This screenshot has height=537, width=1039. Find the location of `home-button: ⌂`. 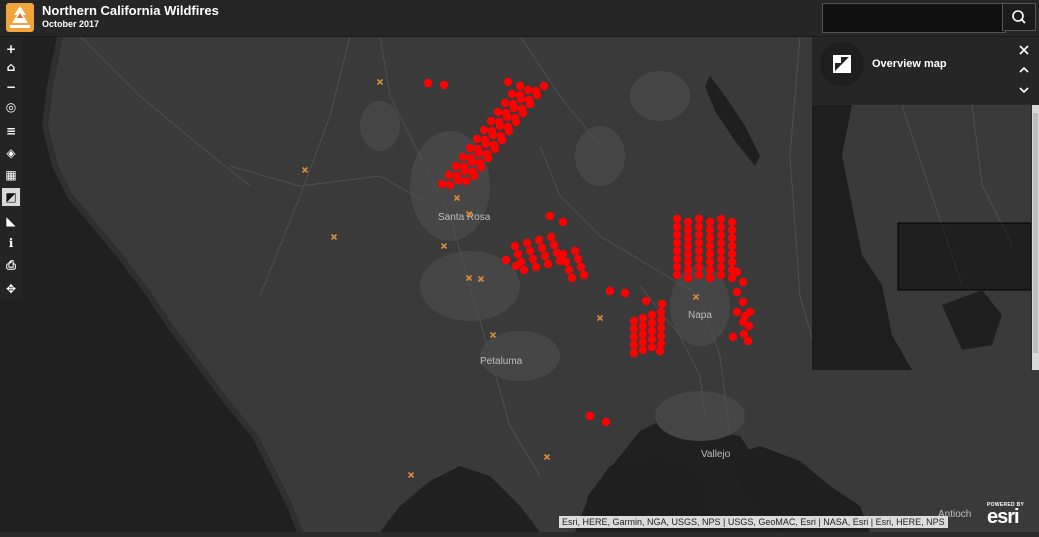

home-button: ⌂ is located at coordinates (11, 67).